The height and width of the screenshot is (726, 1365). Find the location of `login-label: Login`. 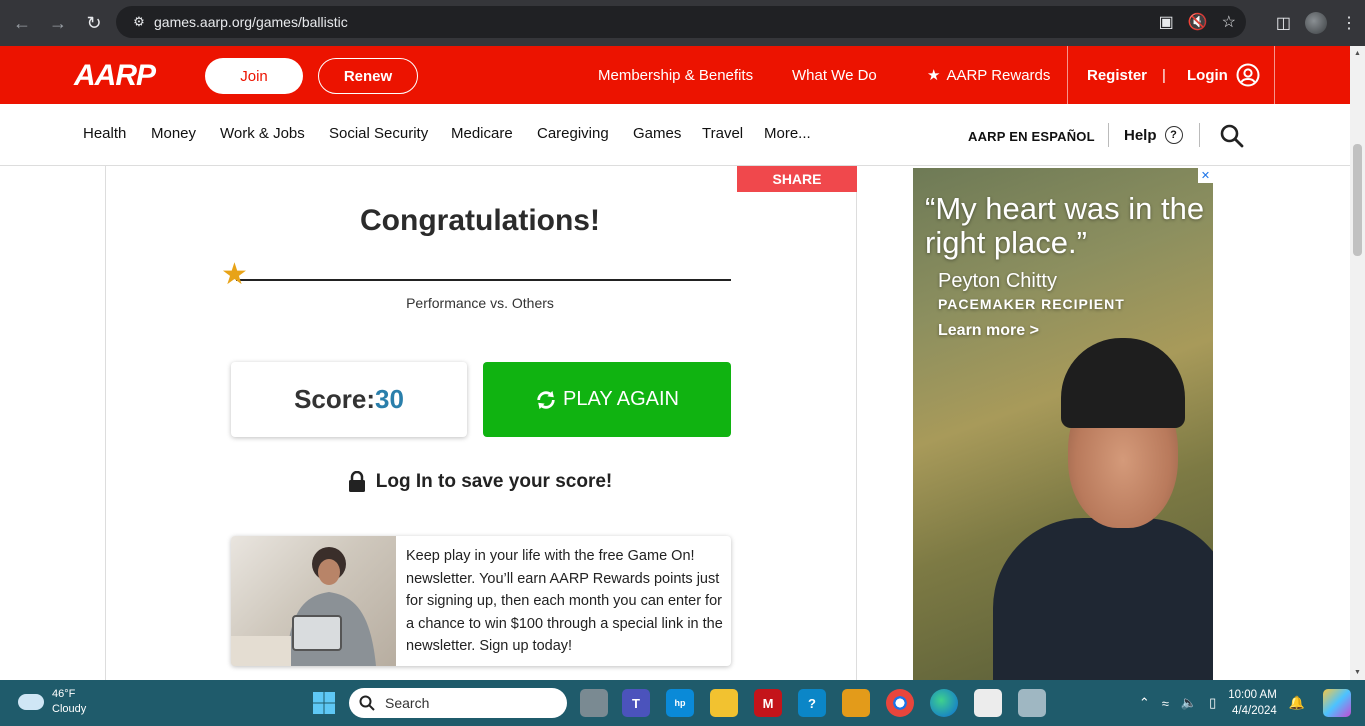

login-label: Login is located at coordinates (1207, 75).